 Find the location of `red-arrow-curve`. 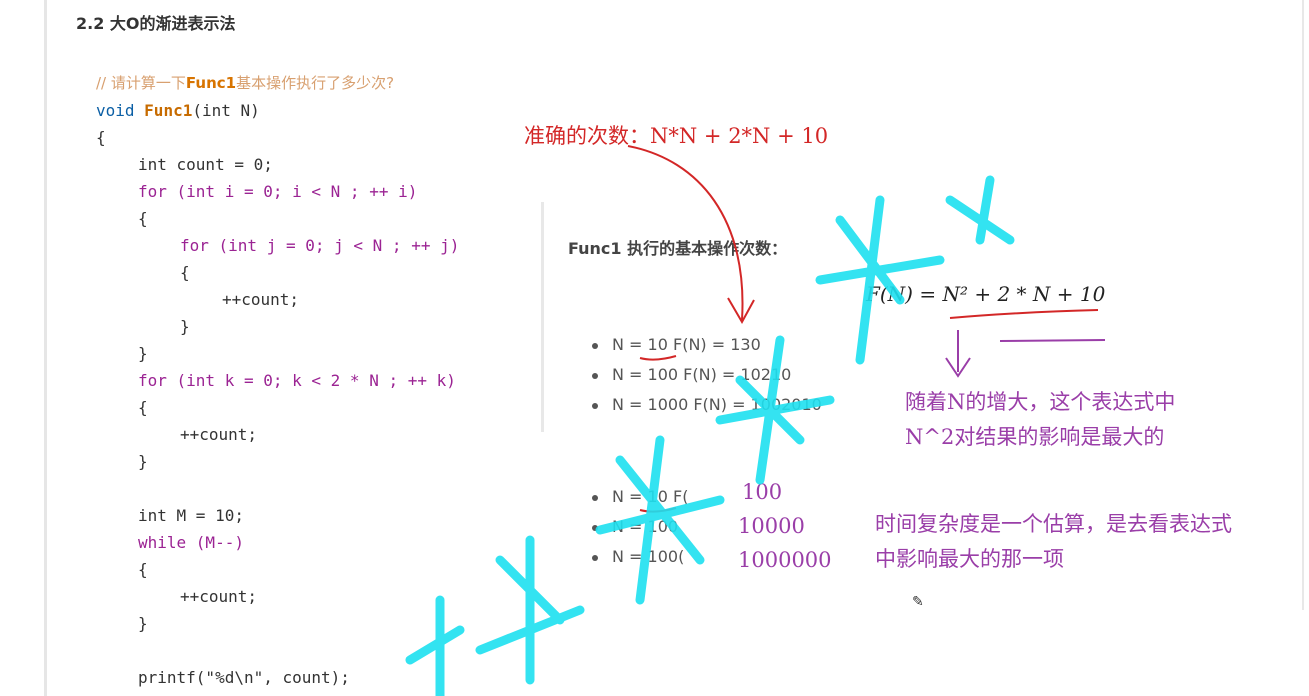

red-arrow-curve is located at coordinates (685, 233).